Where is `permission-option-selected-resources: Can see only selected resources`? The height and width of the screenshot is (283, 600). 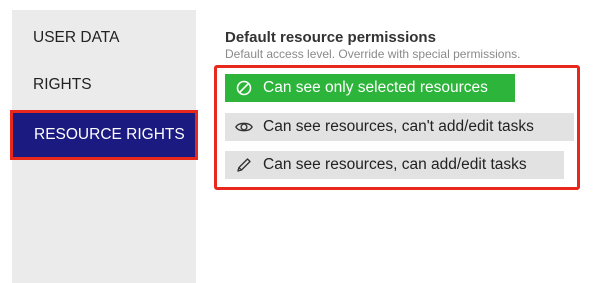
permission-option-selected-resources: Can see only selected resources is located at coordinates (370, 88).